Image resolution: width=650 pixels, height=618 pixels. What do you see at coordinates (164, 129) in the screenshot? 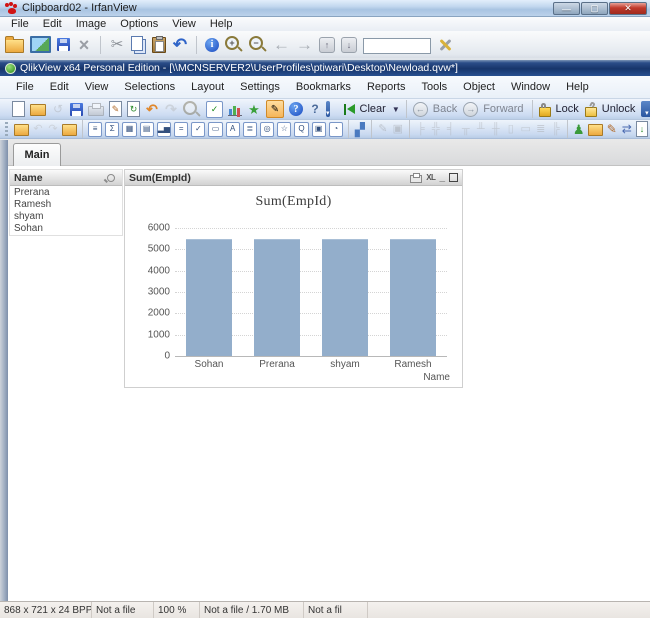
I see `create-chart-icon: ▂▅` at bounding box center [164, 129].